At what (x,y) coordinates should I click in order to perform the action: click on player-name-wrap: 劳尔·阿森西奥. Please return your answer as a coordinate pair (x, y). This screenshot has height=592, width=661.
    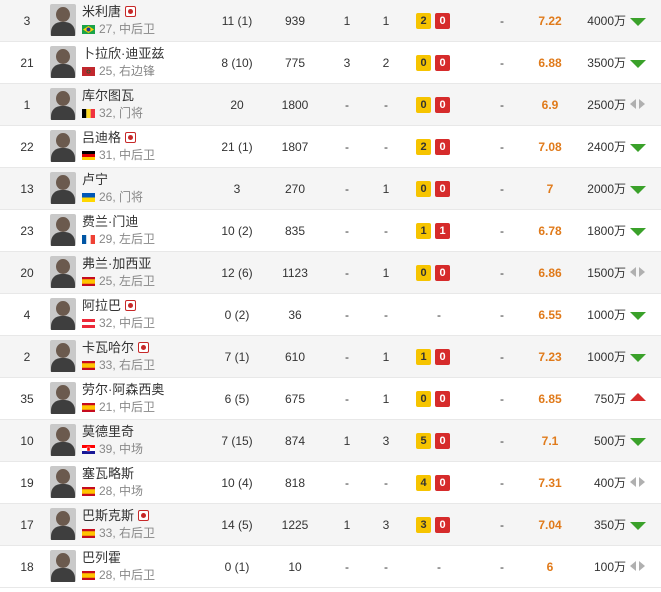
    Looking at the image, I should click on (123, 390).